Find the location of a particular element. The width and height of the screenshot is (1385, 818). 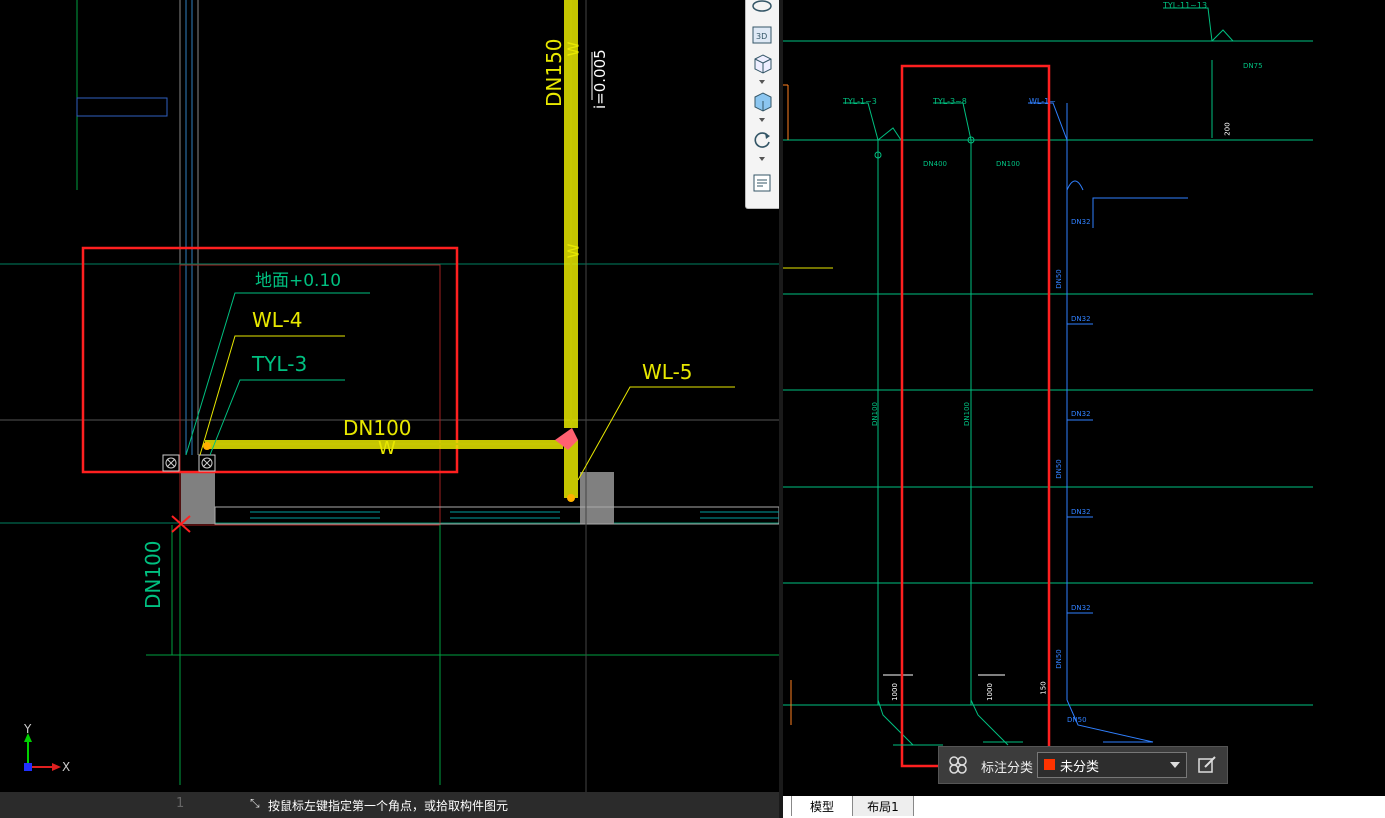

label-dn32-1: DN32 is located at coordinates (1081, 222).